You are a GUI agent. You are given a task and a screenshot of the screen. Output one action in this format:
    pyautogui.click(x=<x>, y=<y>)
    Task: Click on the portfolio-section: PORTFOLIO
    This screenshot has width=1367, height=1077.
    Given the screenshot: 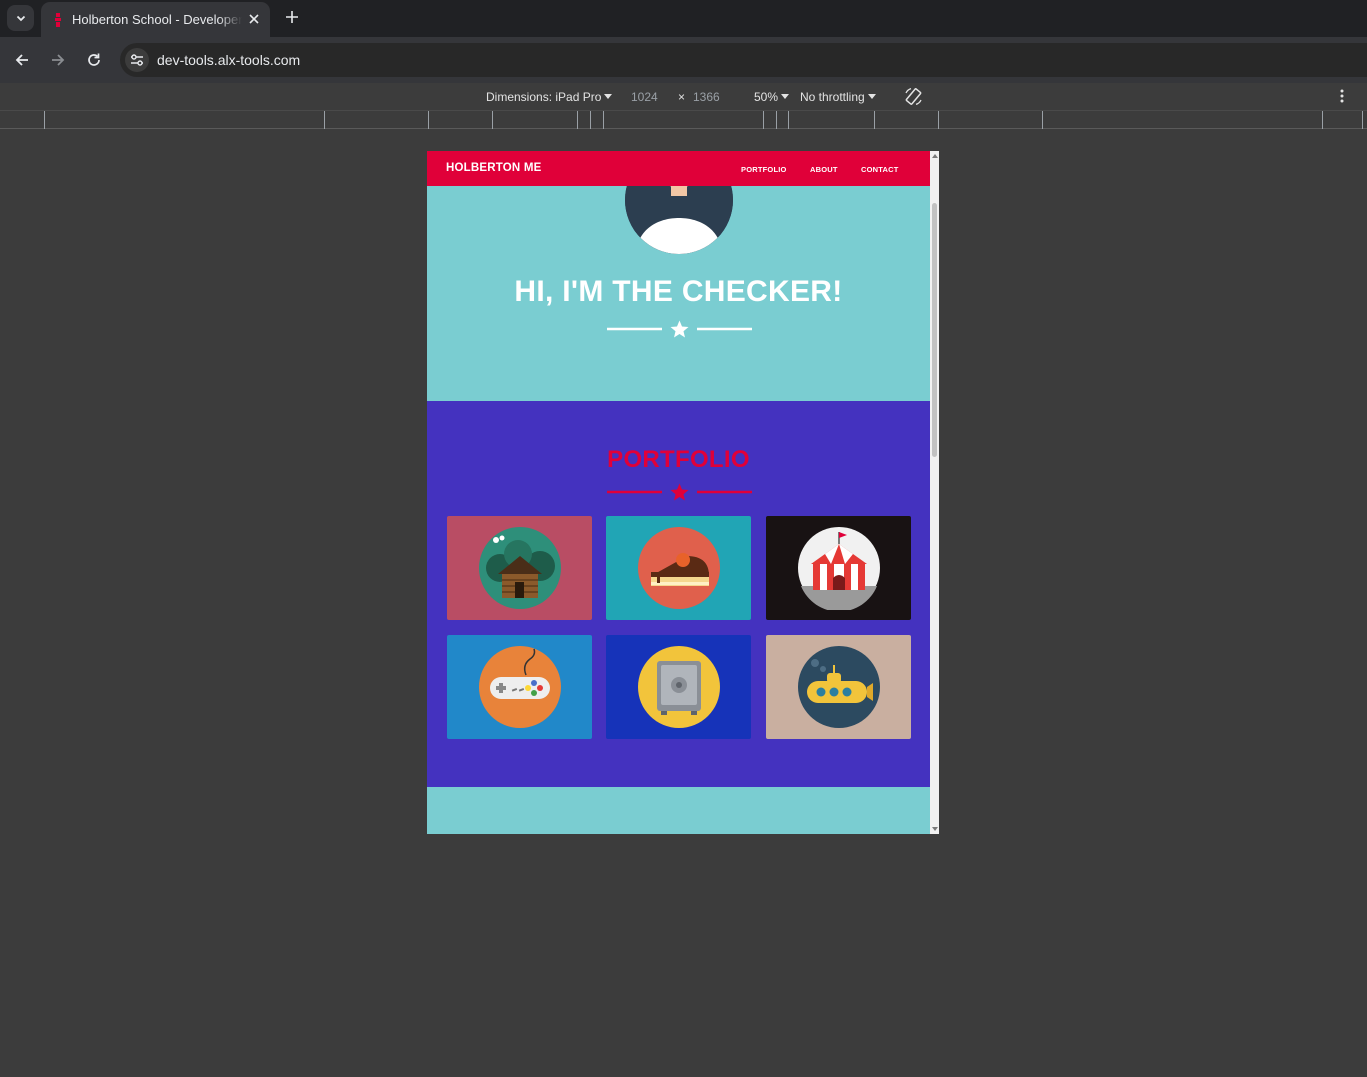 What is the action you would take?
    pyautogui.click(x=678, y=594)
    